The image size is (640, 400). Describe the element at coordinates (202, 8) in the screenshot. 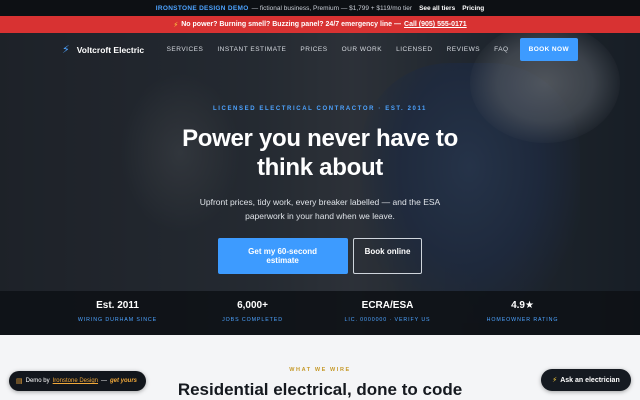

I see `demo-brand: IRONSTONE DESIGN DEMO` at that location.